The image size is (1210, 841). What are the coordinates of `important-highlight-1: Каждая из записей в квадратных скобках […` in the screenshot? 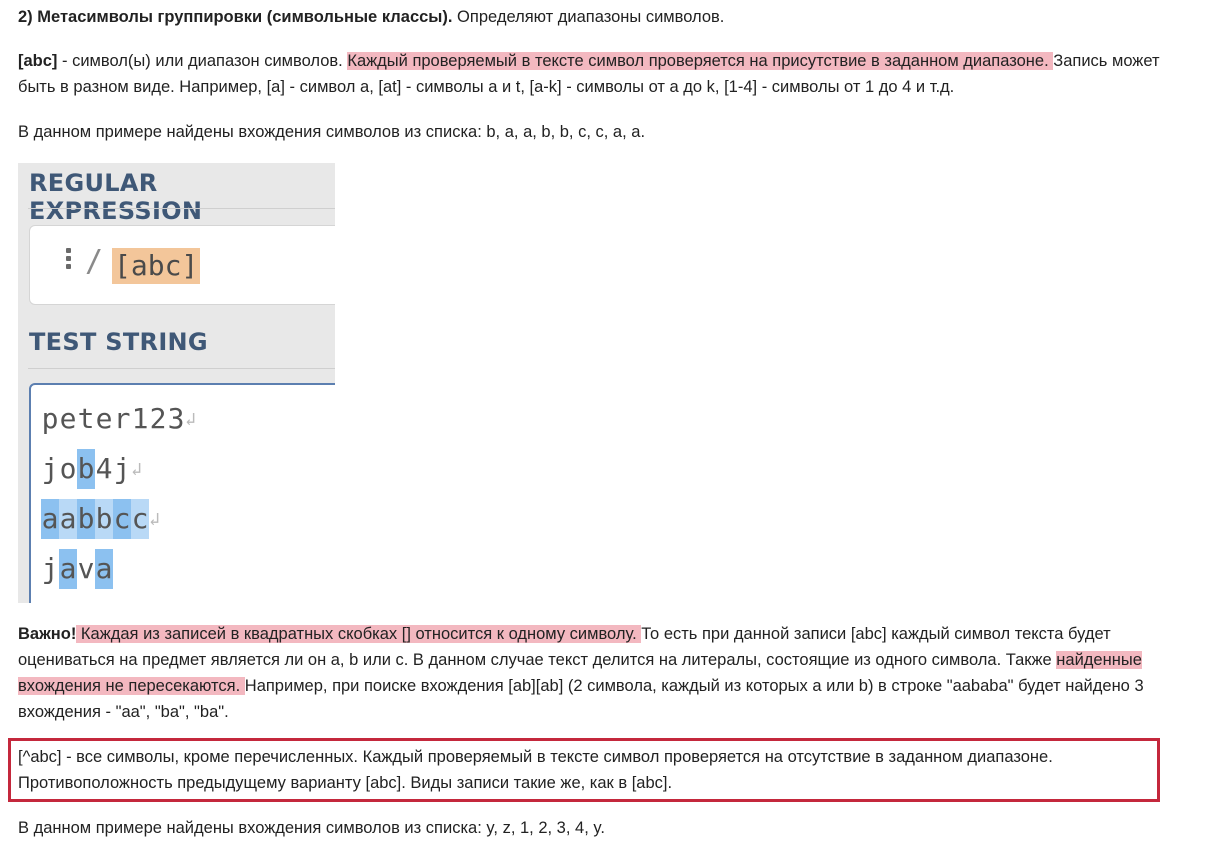 It's located at (359, 634).